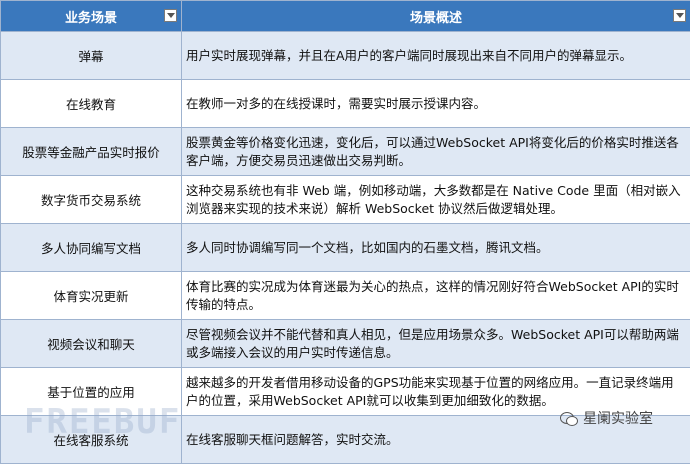 The height and width of the screenshot is (464, 690). I want to click on table-row: 在线教育 在教师一对多的在线授课时，需要实时展示授课内容。, so click(345, 104).